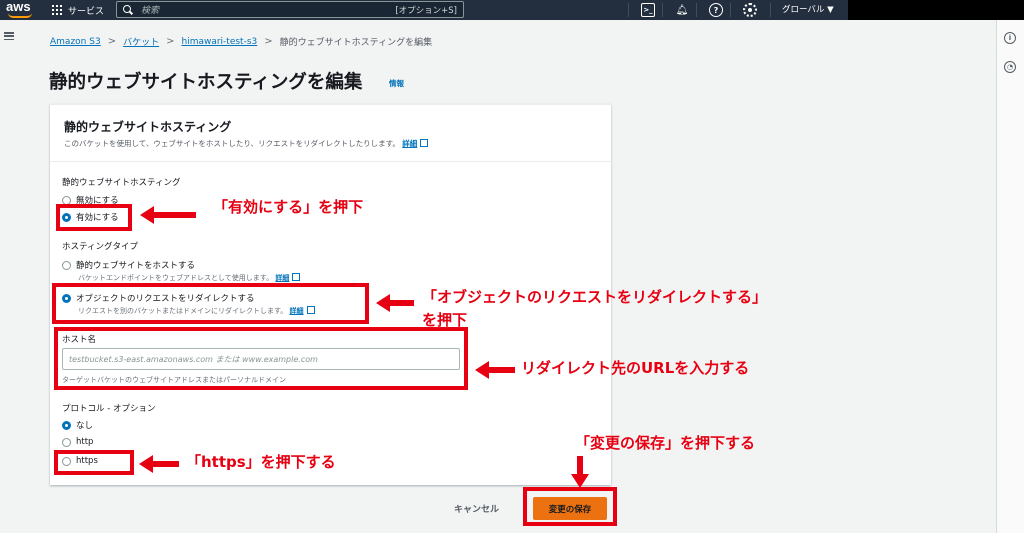  I want to click on host-static-site-desc: バケットエンドポイントをウェブアドレスとして使用します。 詳細, so click(189, 278).